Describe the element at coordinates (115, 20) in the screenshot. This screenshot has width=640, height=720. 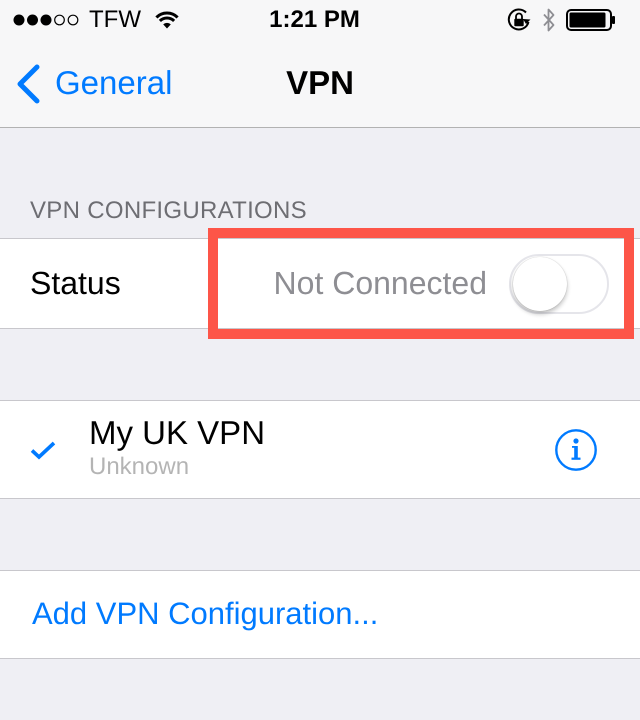
I see `carrier-name: TFW` at that location.